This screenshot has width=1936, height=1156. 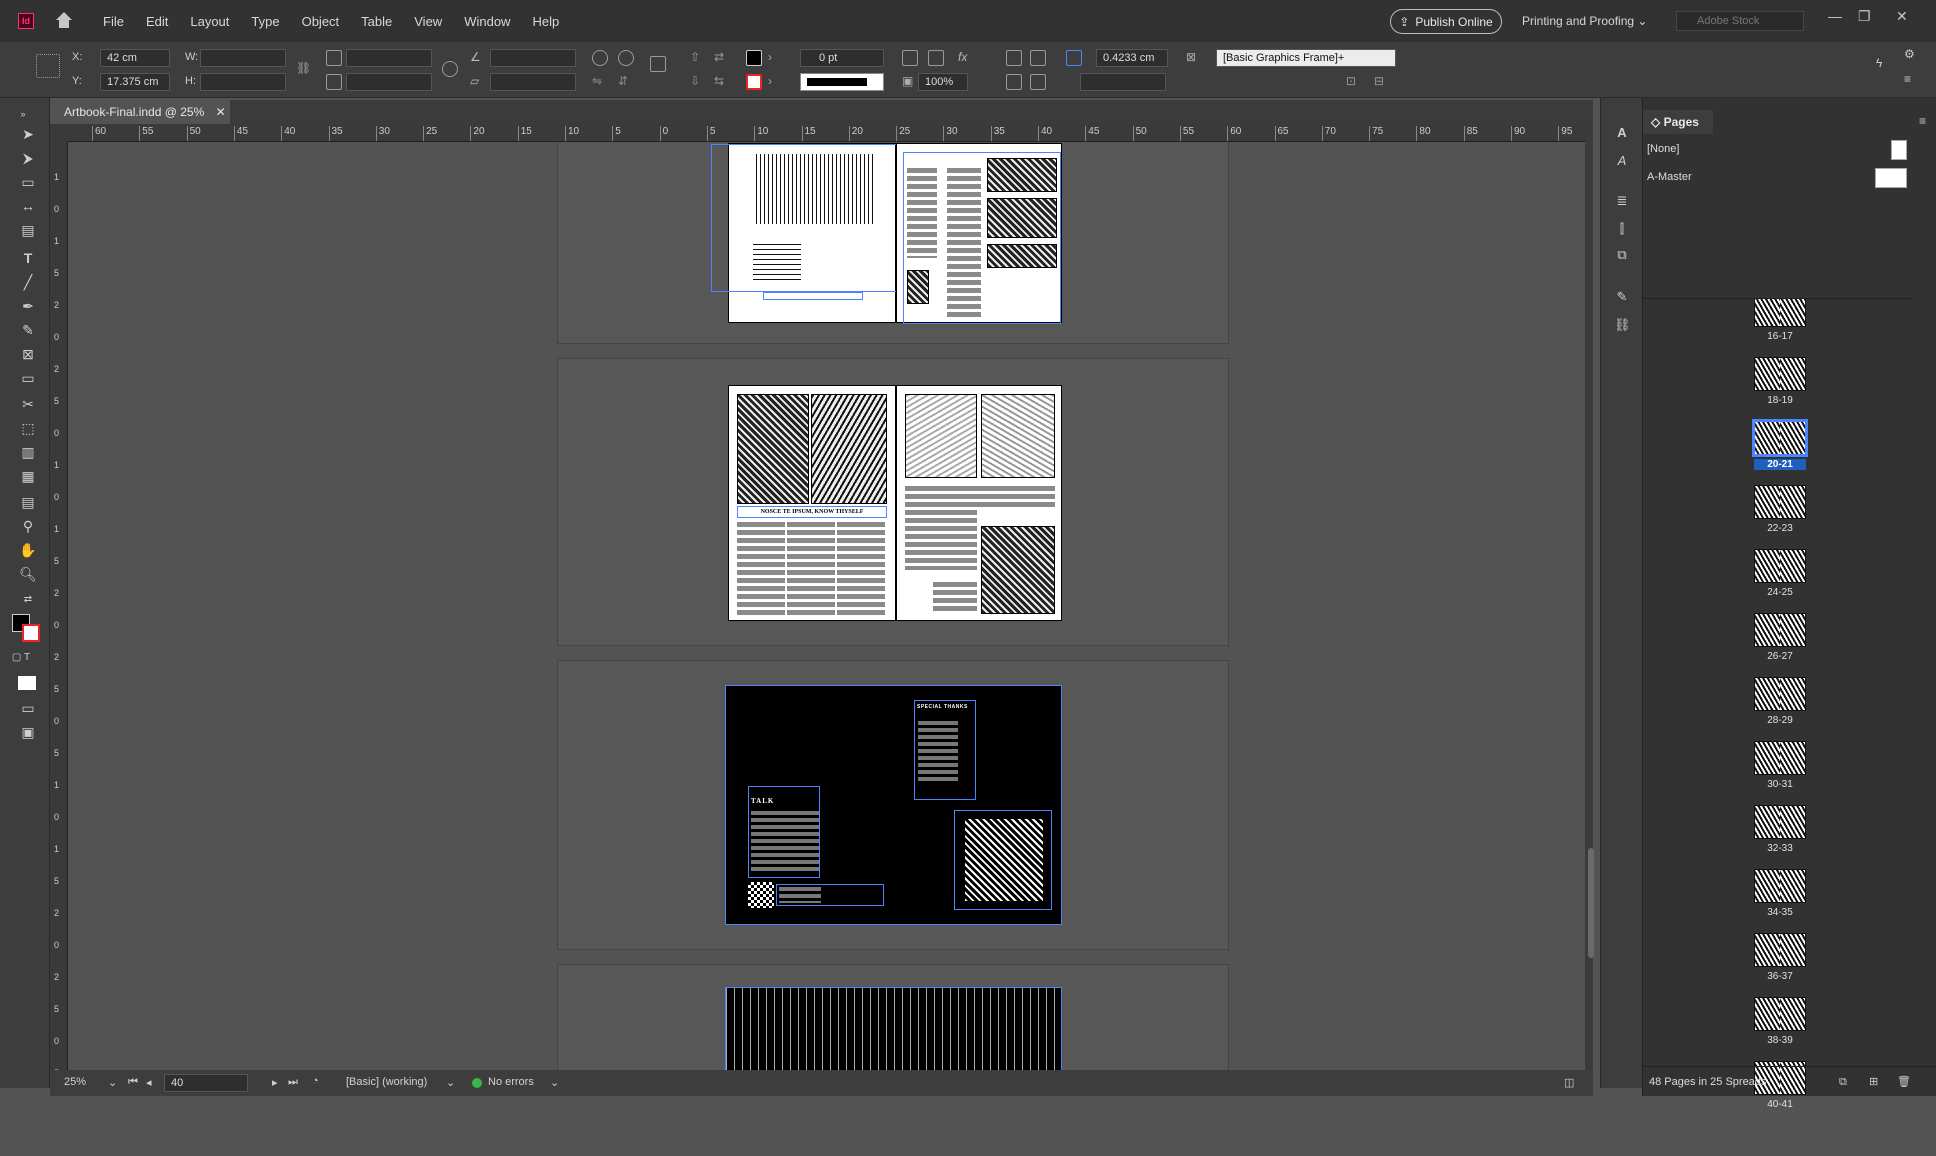 What do you see at coordinates (293, 1082) in the screenshot?
I see `last-page-icon: ⏭` at bounding box center [293, 1082].